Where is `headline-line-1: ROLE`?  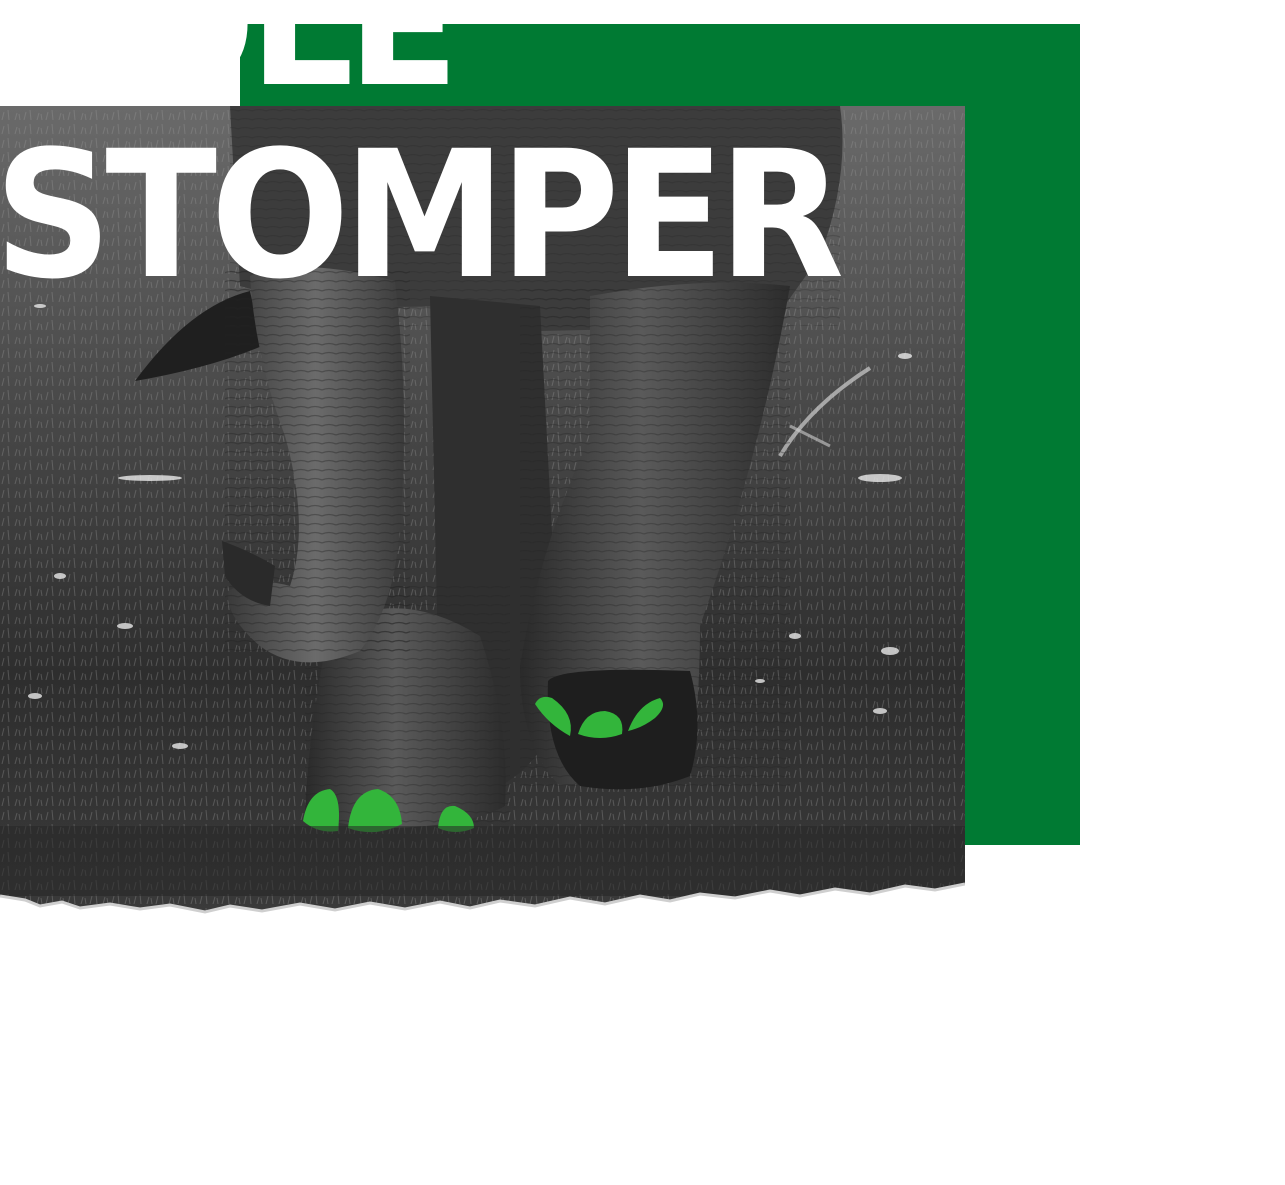
headline-line-1: ROLE is located at coordinates (230, 62).